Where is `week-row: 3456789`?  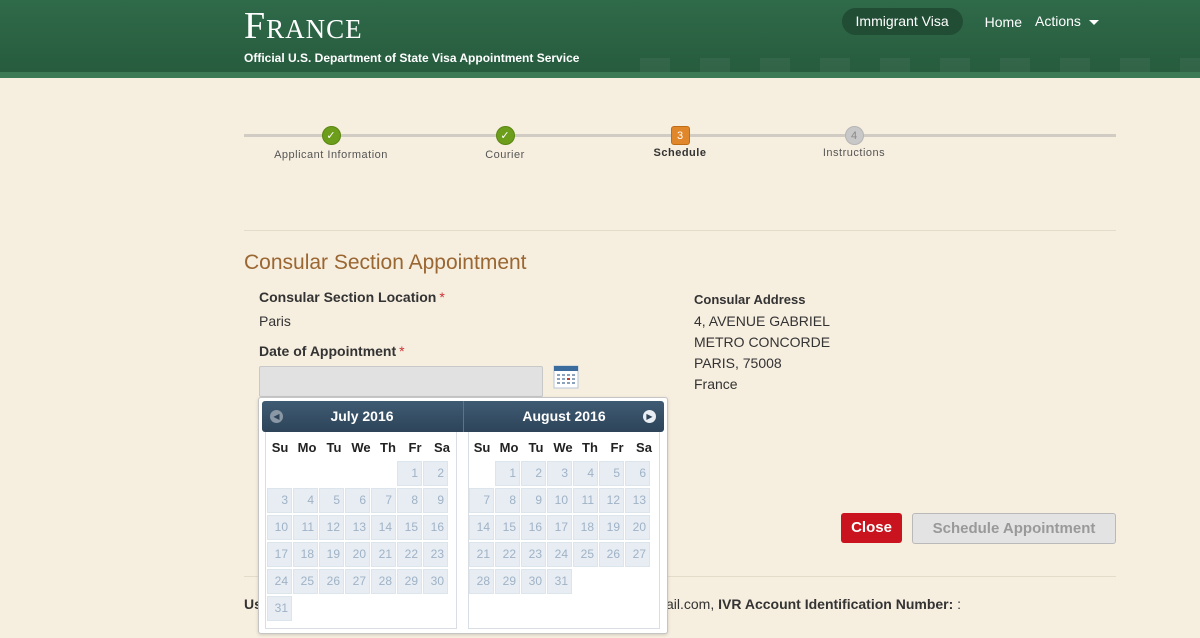 week-row: 3456789 is located at coordinates (365, 500).